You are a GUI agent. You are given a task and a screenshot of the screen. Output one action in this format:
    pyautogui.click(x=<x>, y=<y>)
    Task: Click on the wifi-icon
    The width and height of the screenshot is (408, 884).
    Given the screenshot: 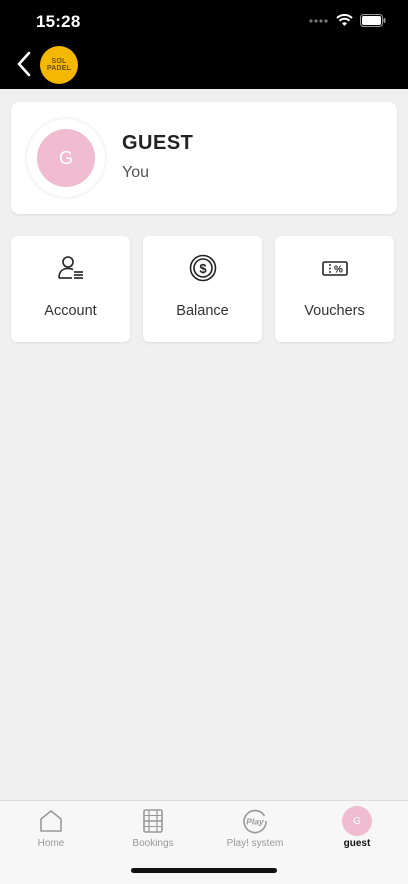 What is the action you would take?
    pyautogui.click(x=344, y=20)
    